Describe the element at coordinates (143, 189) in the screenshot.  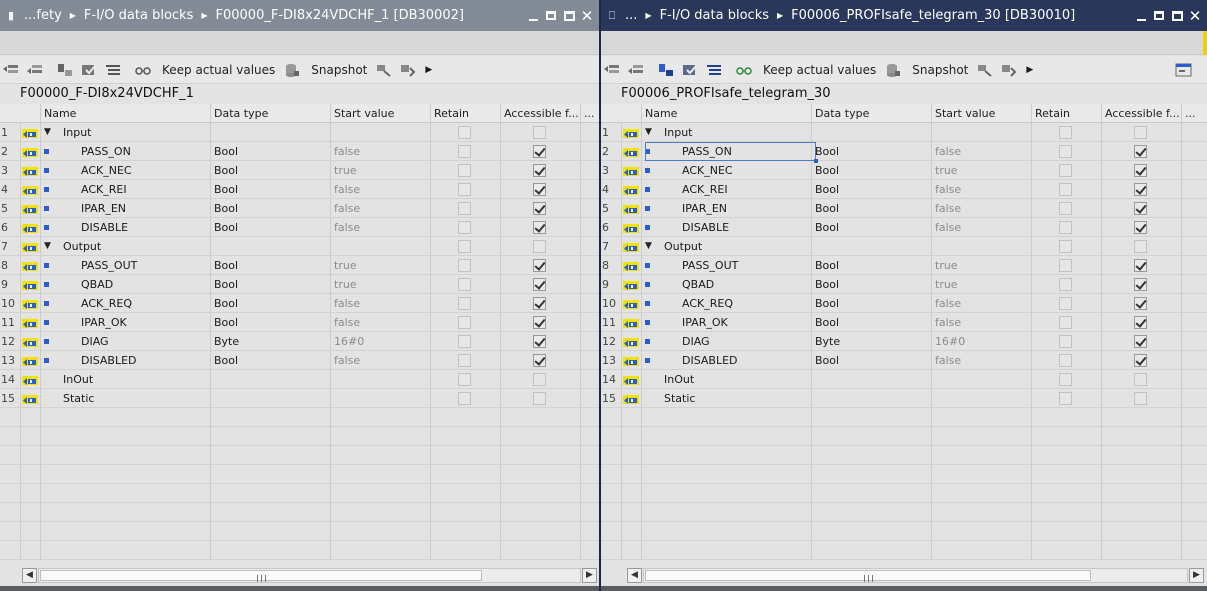
I see `variable-name: ACK_REI` at that location.